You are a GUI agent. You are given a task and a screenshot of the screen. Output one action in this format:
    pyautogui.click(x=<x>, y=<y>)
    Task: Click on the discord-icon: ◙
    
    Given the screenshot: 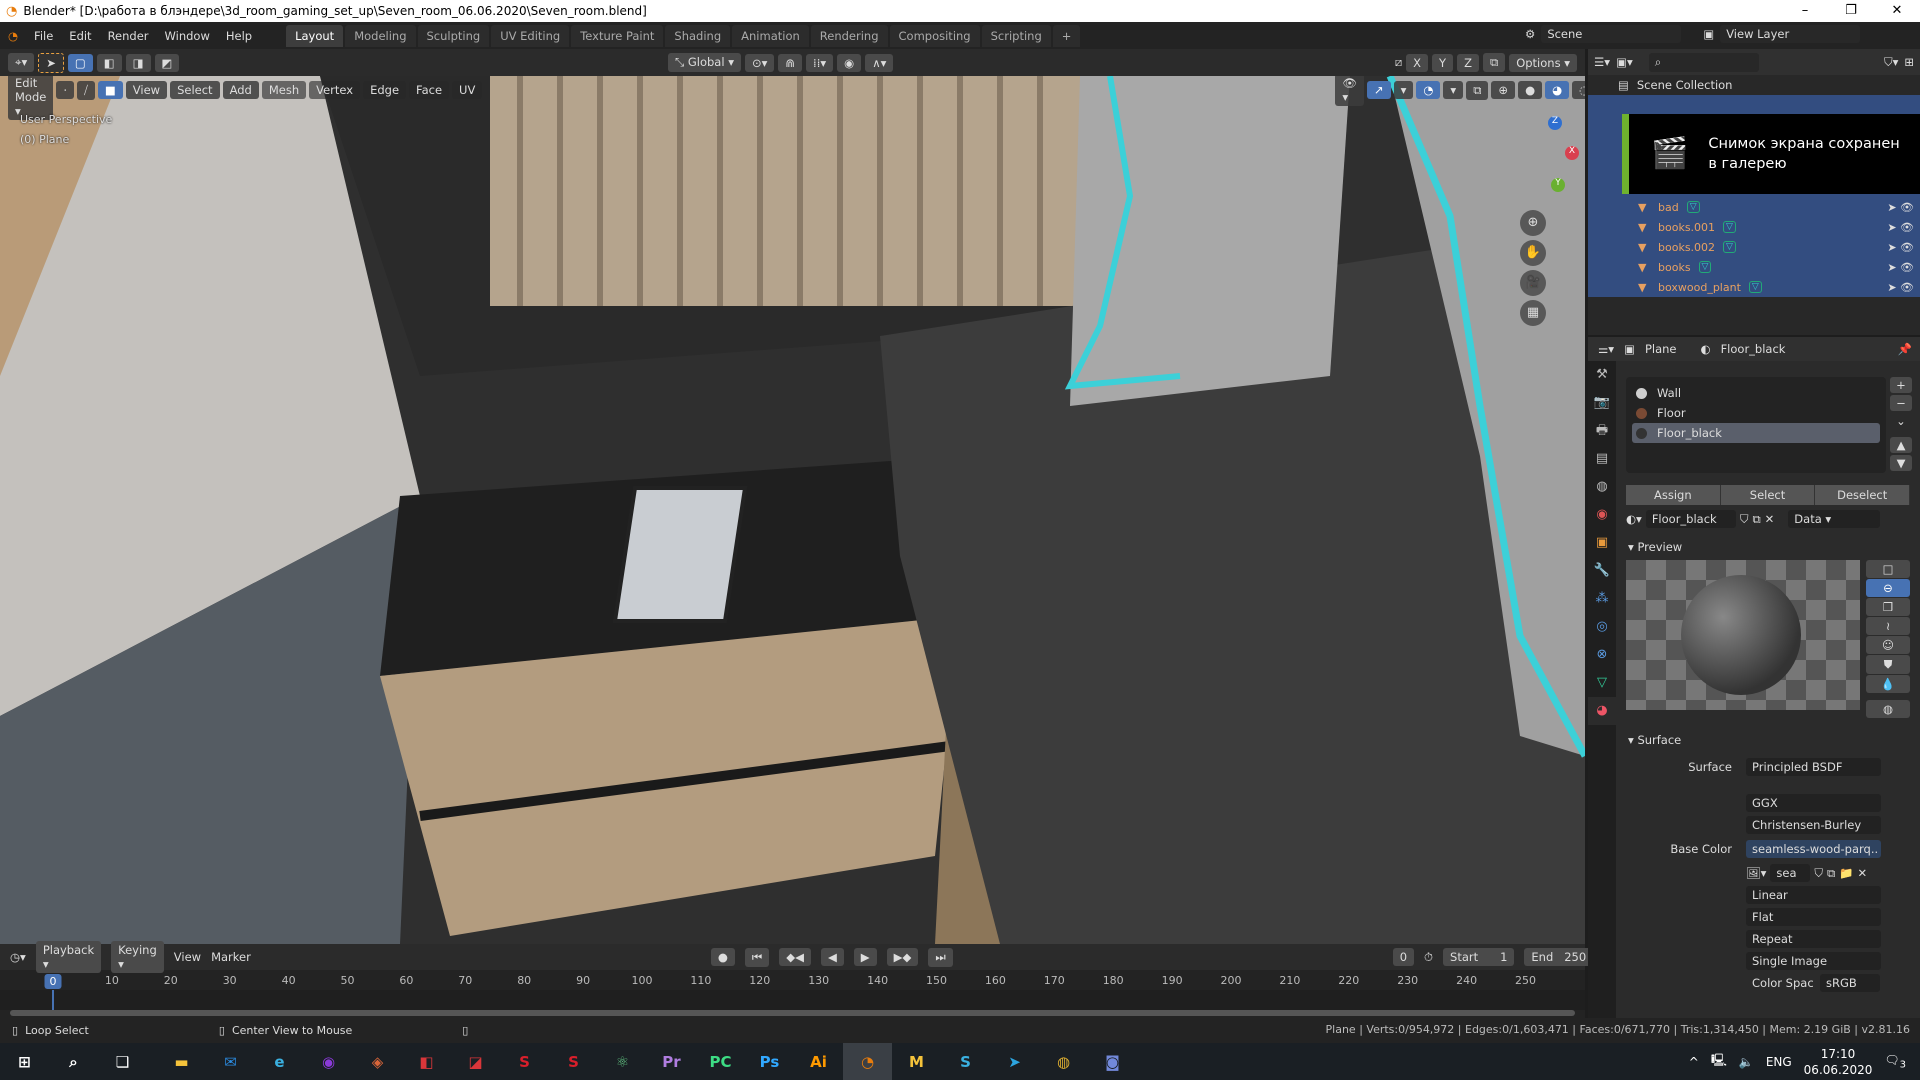 What is the action you would take?
    pyautogui.click(x=1112, y=1061)
    